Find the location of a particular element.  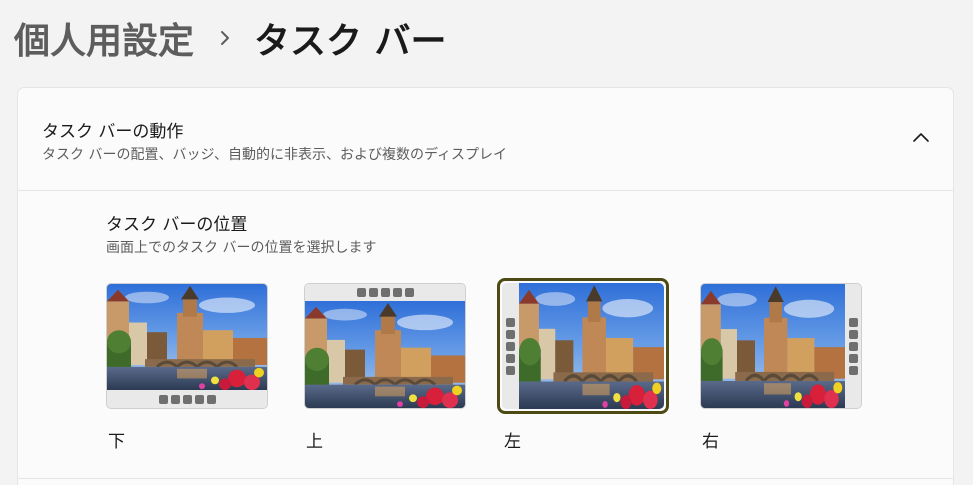

option-label-top: 上 is located at coordinates (314, 442).